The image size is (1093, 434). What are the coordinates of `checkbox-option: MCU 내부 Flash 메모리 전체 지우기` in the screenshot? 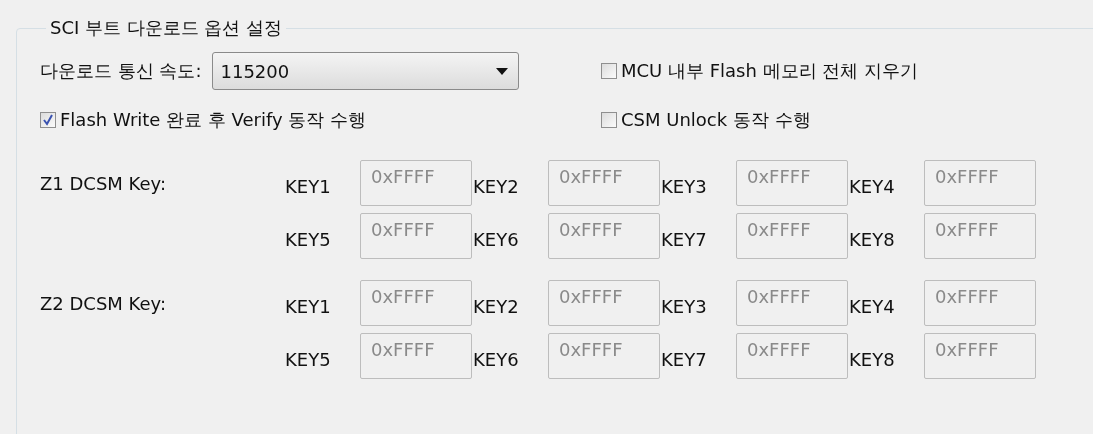 It's located at (847, 71).